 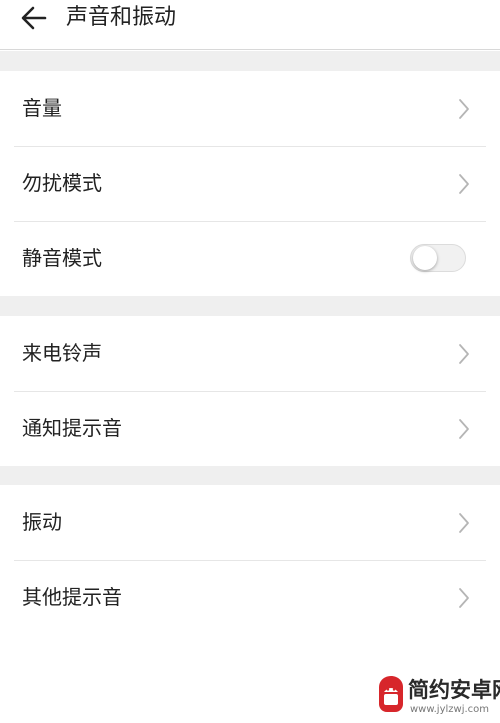 I want to click on watermark-url: www.jylzwj.com, so click(x=450, y=709).